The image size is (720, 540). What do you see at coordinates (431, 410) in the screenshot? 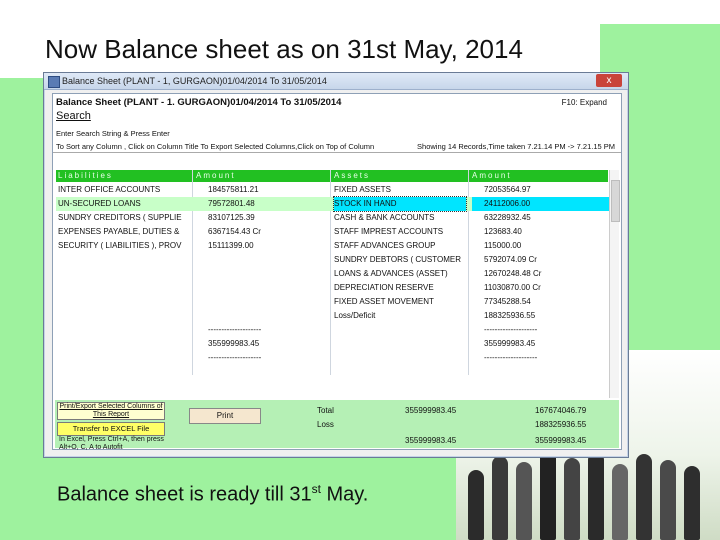
I see `total-liabilities: 355999983.45` at bounding box center [431, 410].